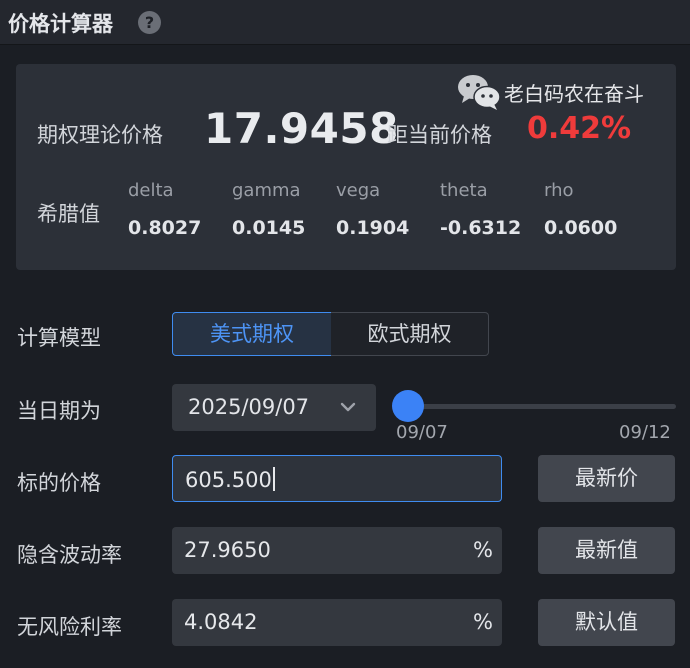 This screenshot has width=690, height=668. Describe the element at coordinates (348, 407) in the screenshot. I see `chevron-down-icon` at that location.